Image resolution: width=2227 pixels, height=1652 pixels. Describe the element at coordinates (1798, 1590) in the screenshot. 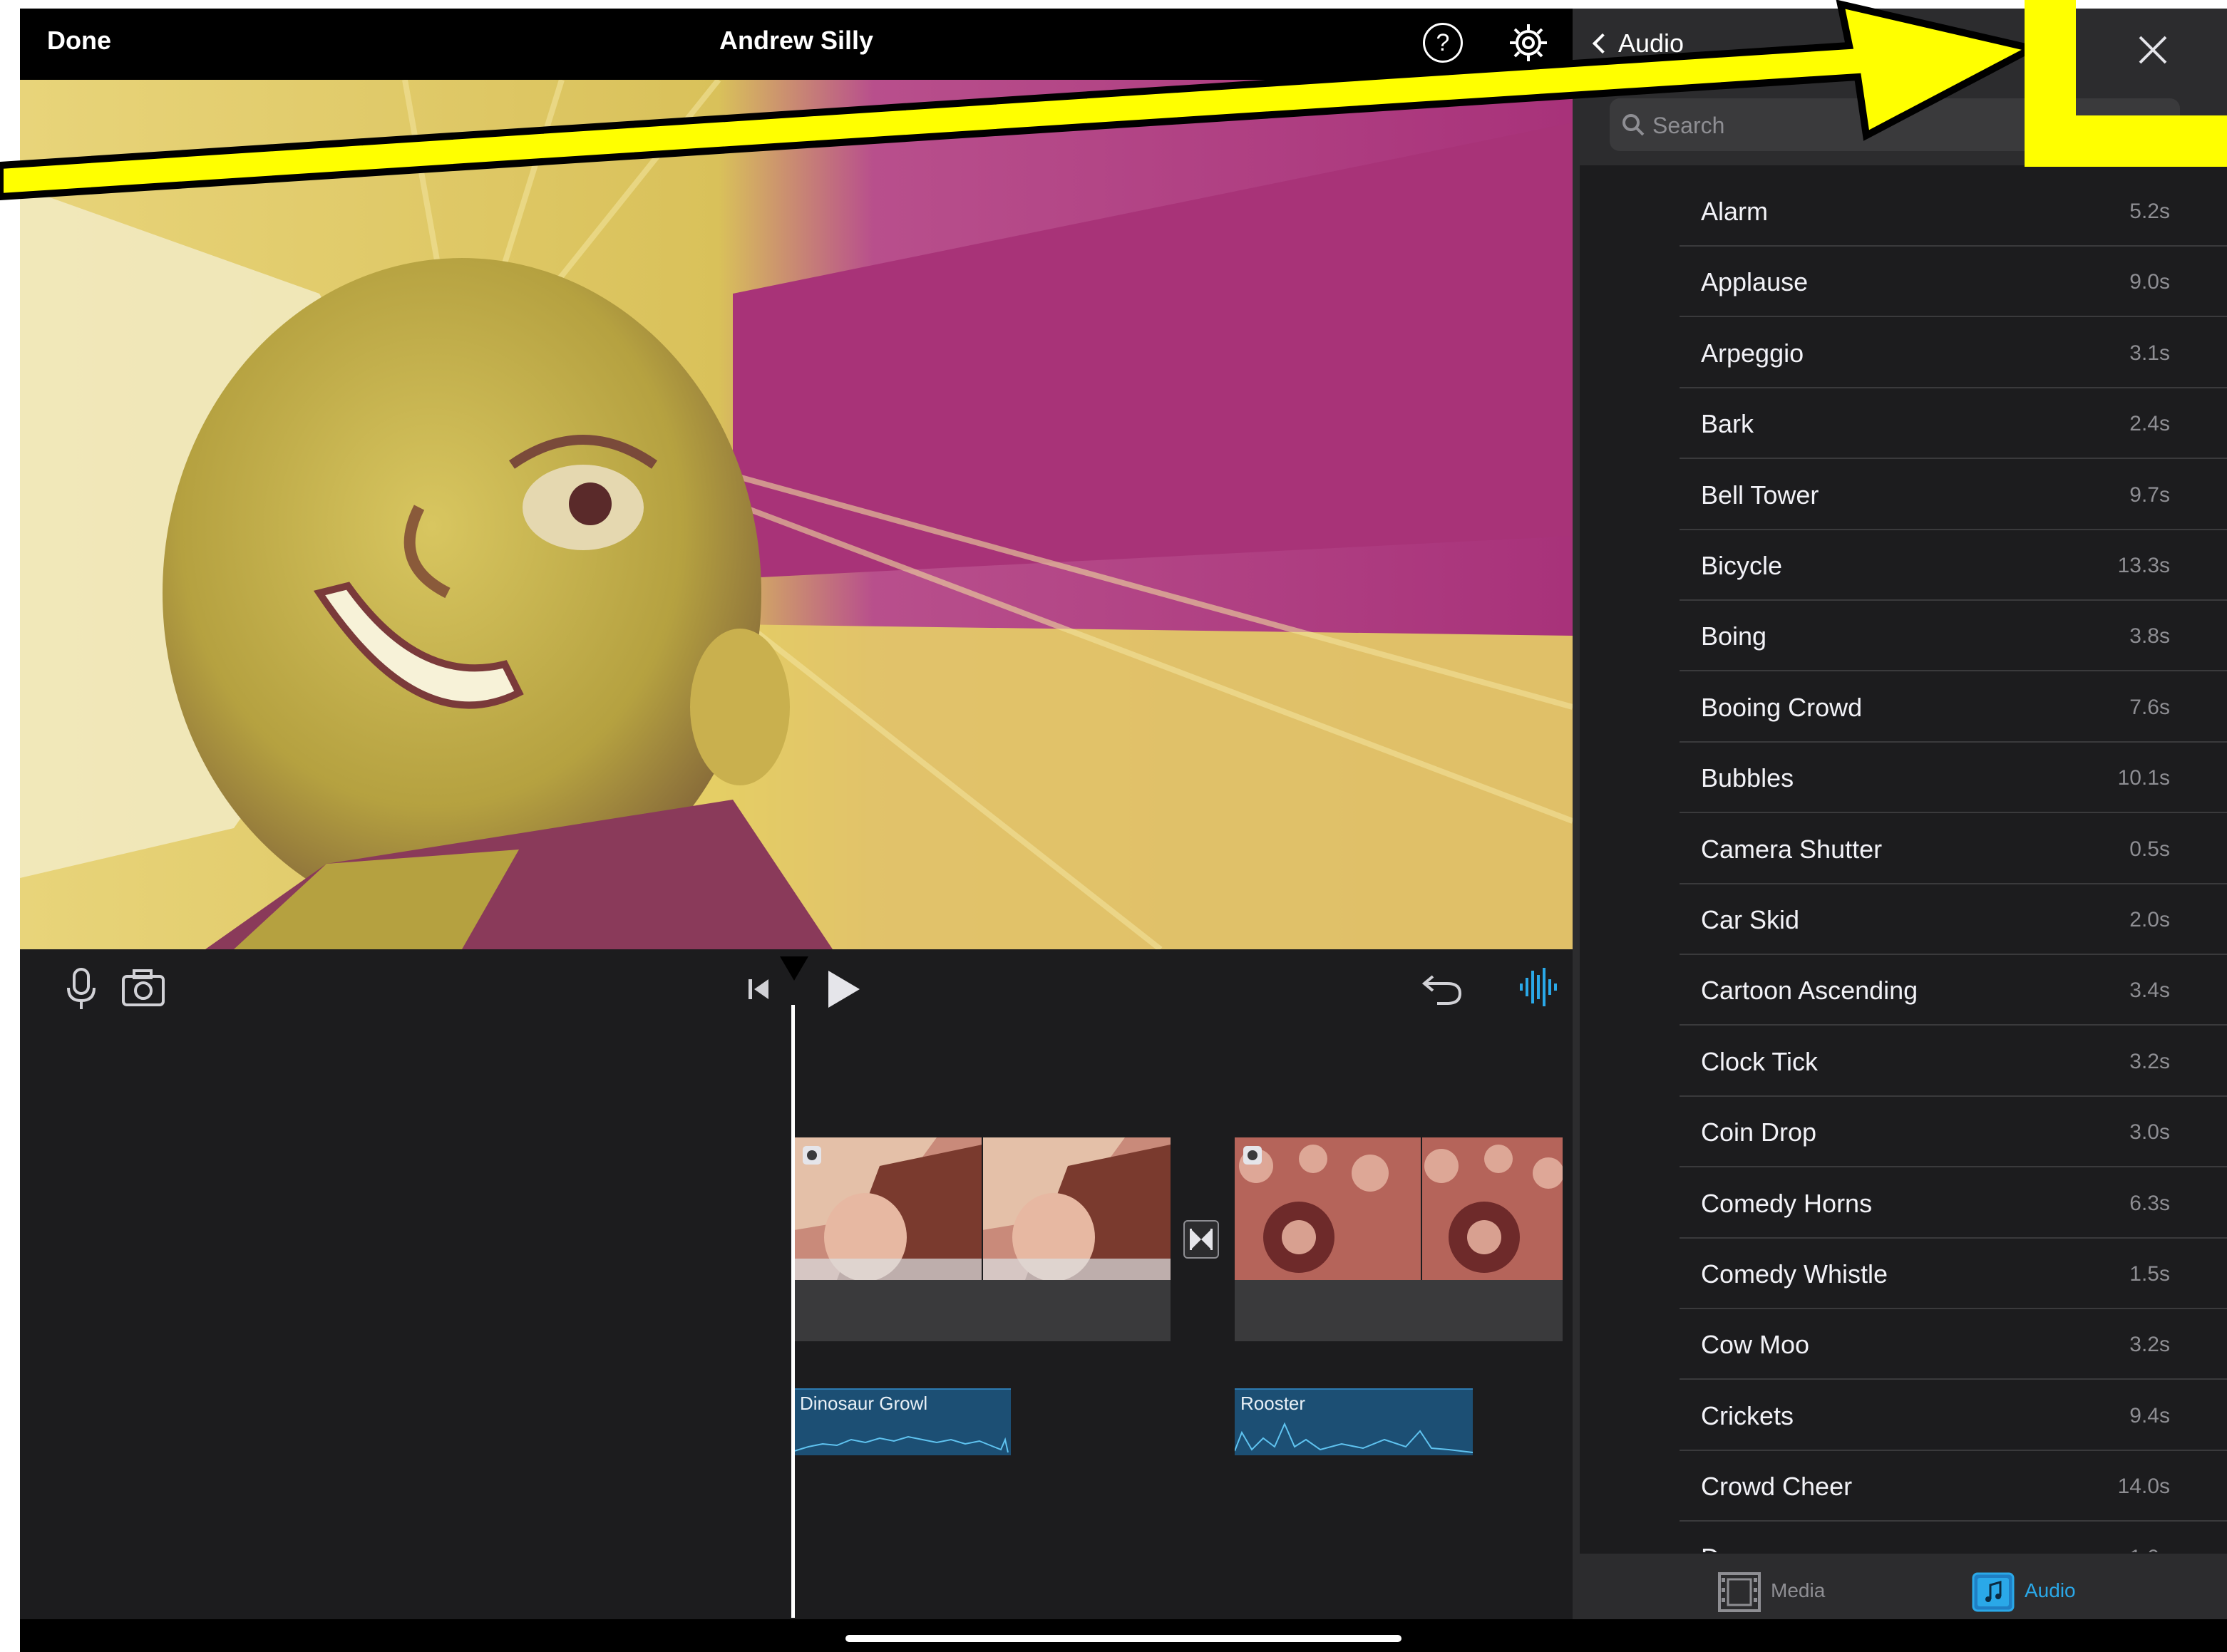

I see `tab-media-label: Media` at that location.